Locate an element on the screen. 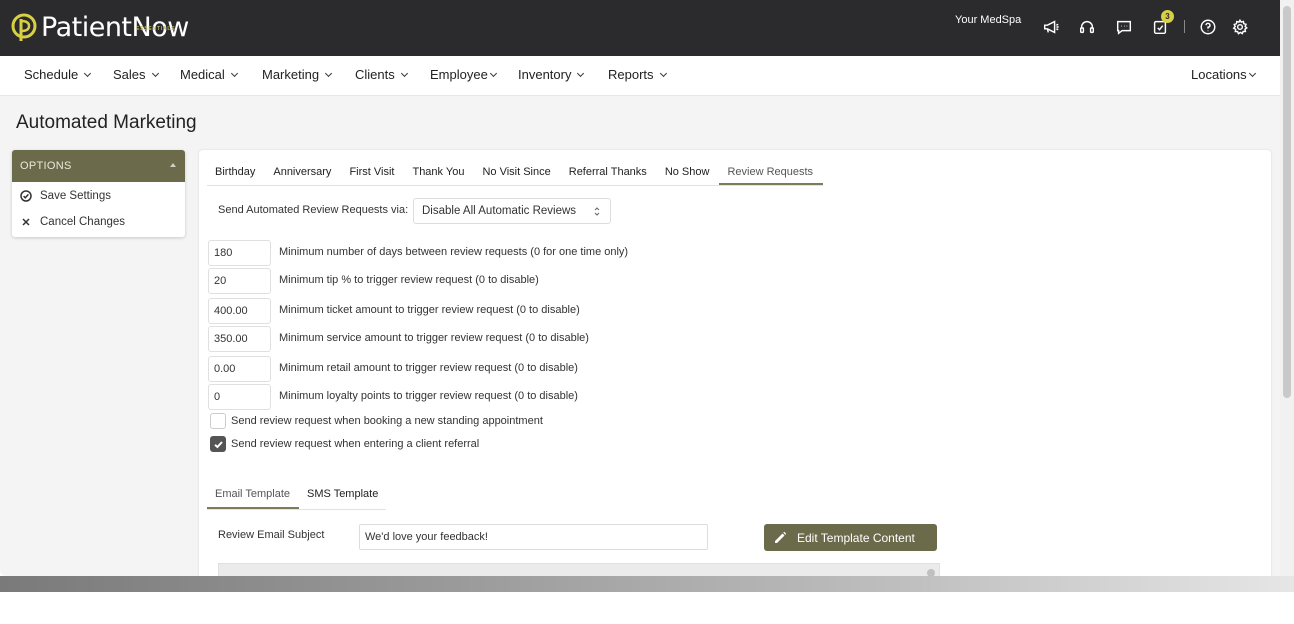 The height and width of the screenshot is (624, 1294). min-ticket-input: 400.00 is located at coordinates (239, 311).